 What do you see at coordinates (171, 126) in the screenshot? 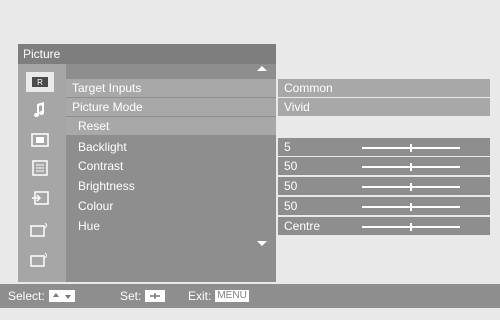
I see `reset-label: Reset` at bounding box center [171, 126].